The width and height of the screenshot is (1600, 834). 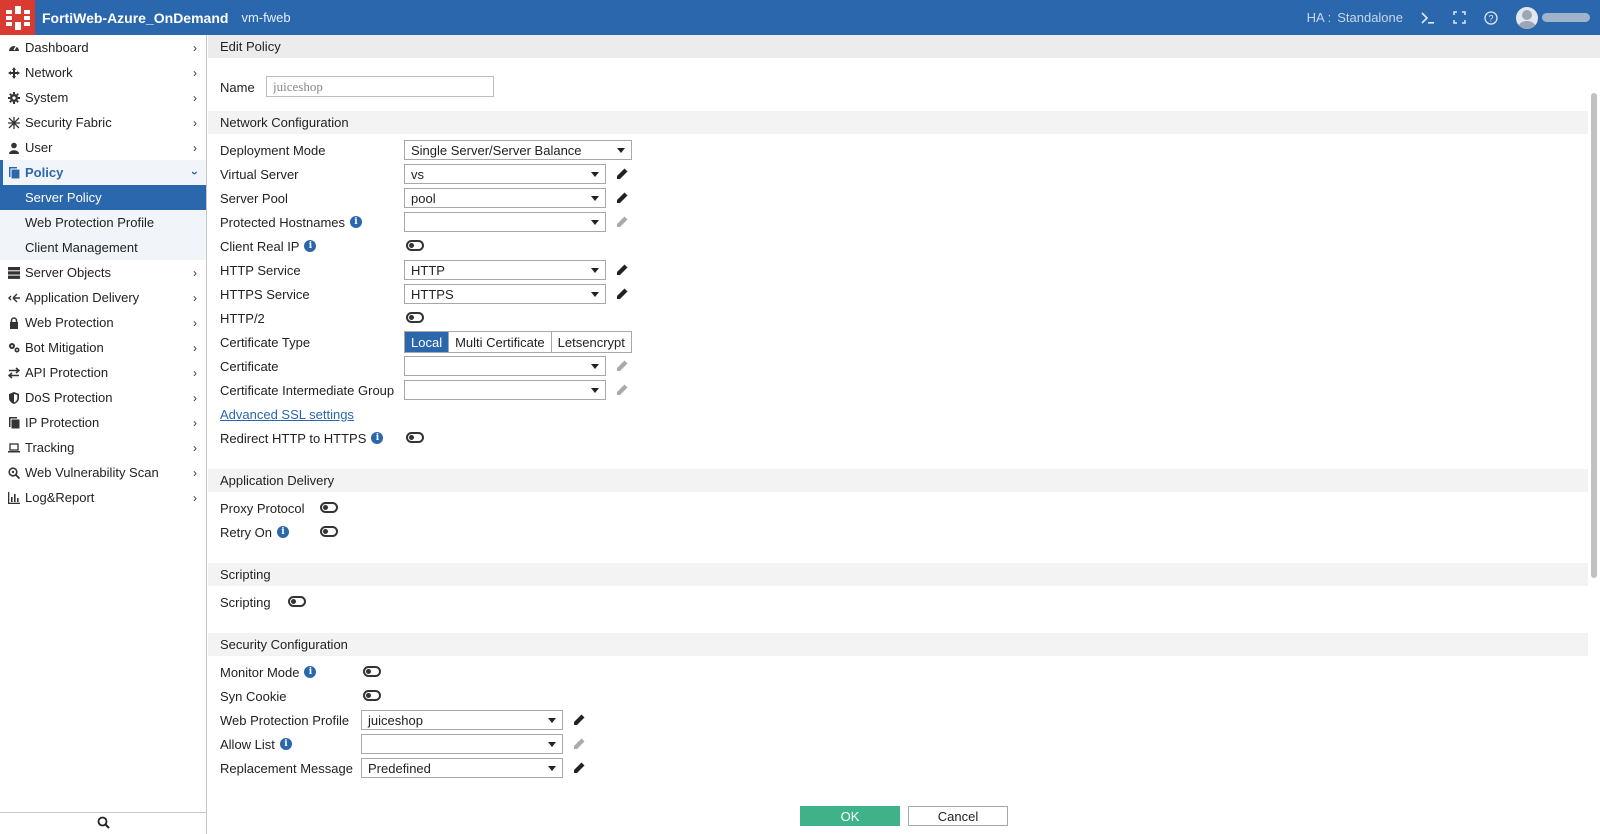 I want to click on edit-replacement-message-icon, so click(x=579, y=768).